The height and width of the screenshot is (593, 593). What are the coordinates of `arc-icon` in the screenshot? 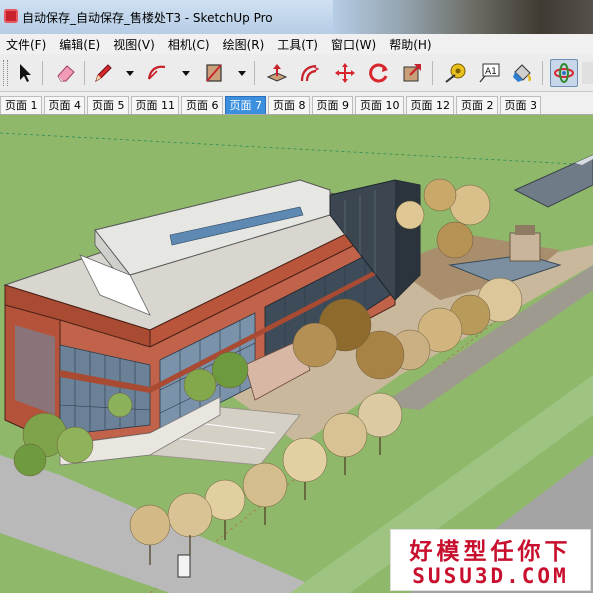 It's located at (156, 72).